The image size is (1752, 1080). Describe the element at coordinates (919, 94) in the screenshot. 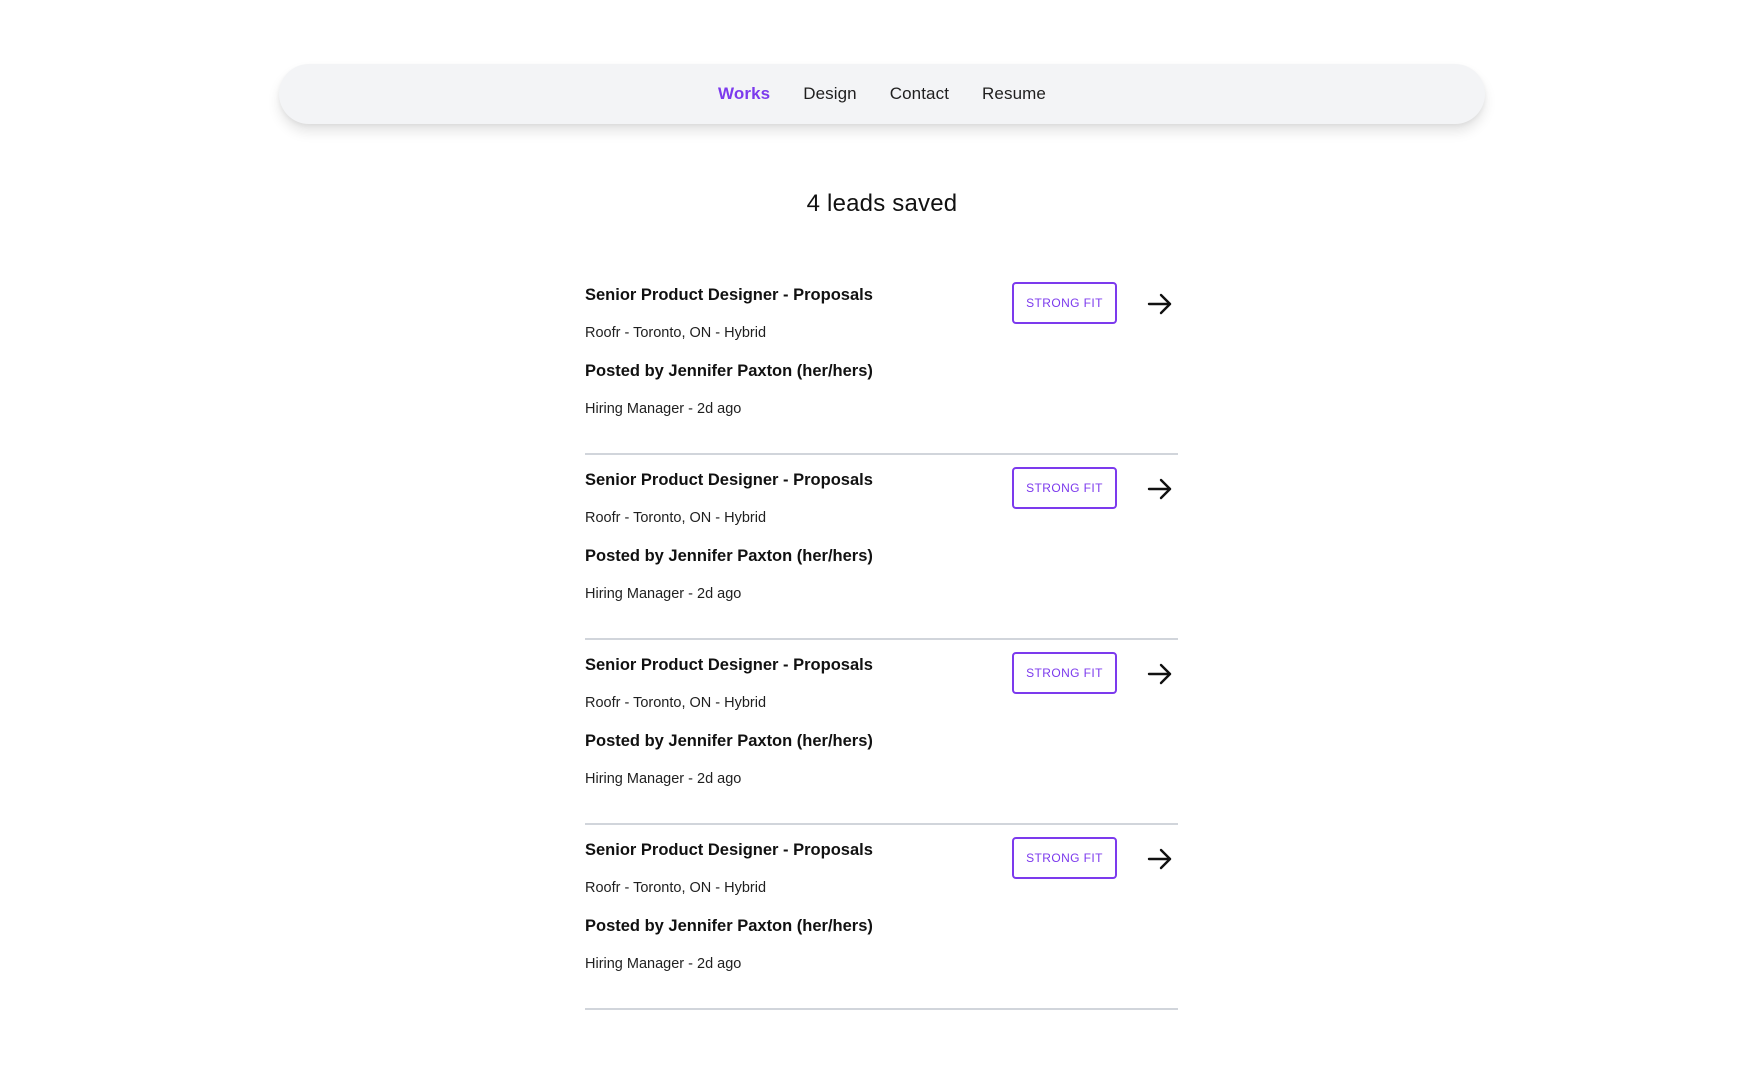

I see `nav-link-contact: Contact` at that location.